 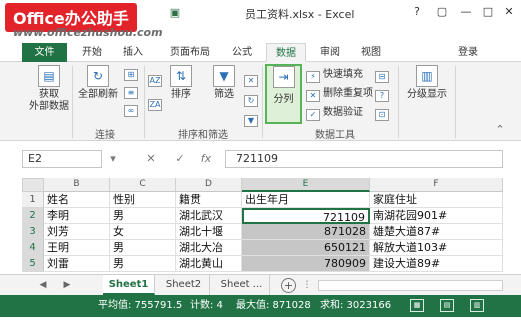 What do you see at coordinates (436, 185) in the screenshot?
I see `column-header-f: F` at bounding box center [436, 185].